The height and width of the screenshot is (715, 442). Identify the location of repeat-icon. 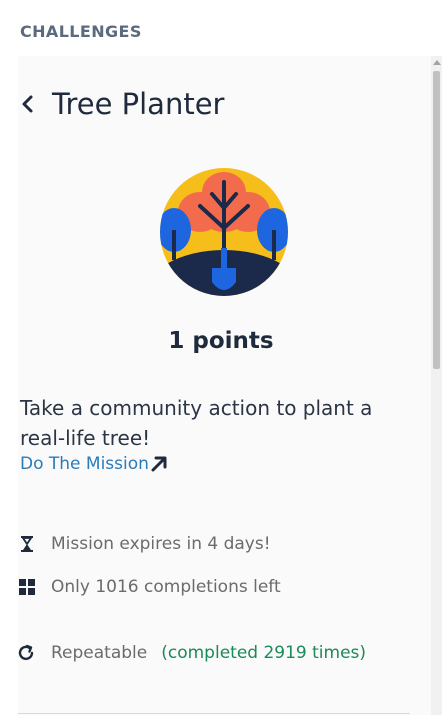
(27, 653).